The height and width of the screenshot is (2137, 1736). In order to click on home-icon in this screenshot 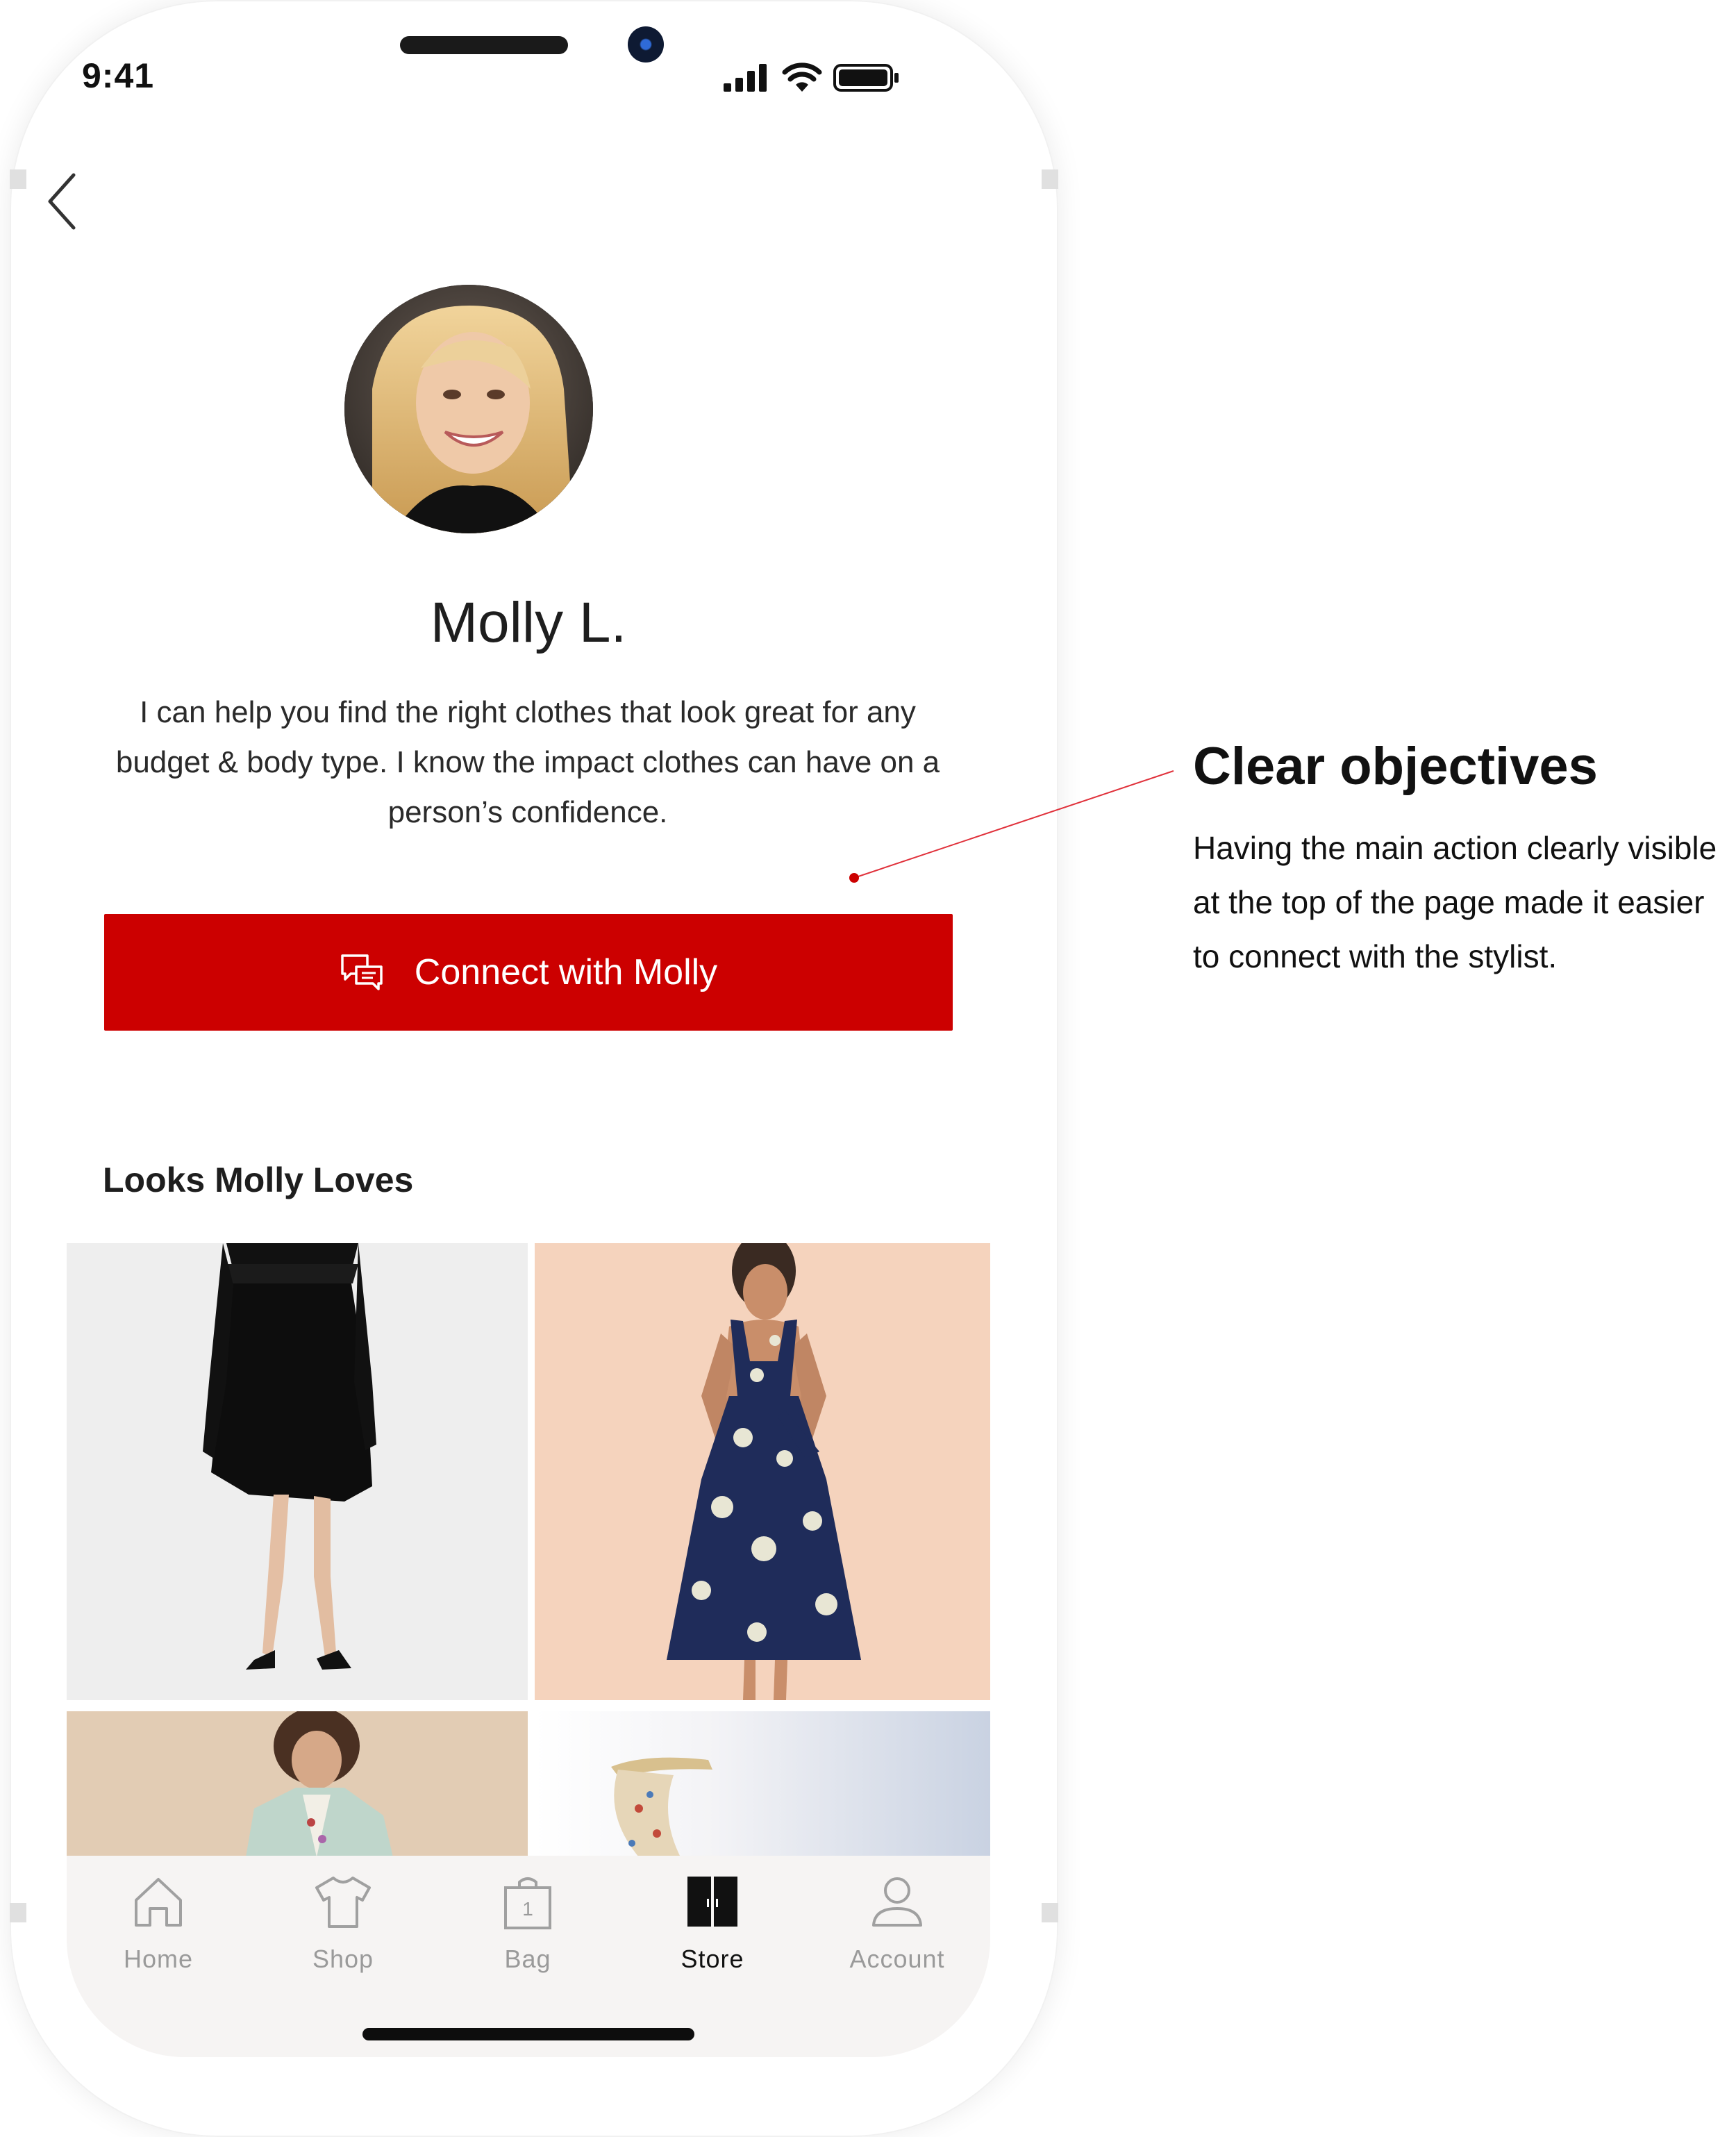, I will do `click(158, 1902)`.